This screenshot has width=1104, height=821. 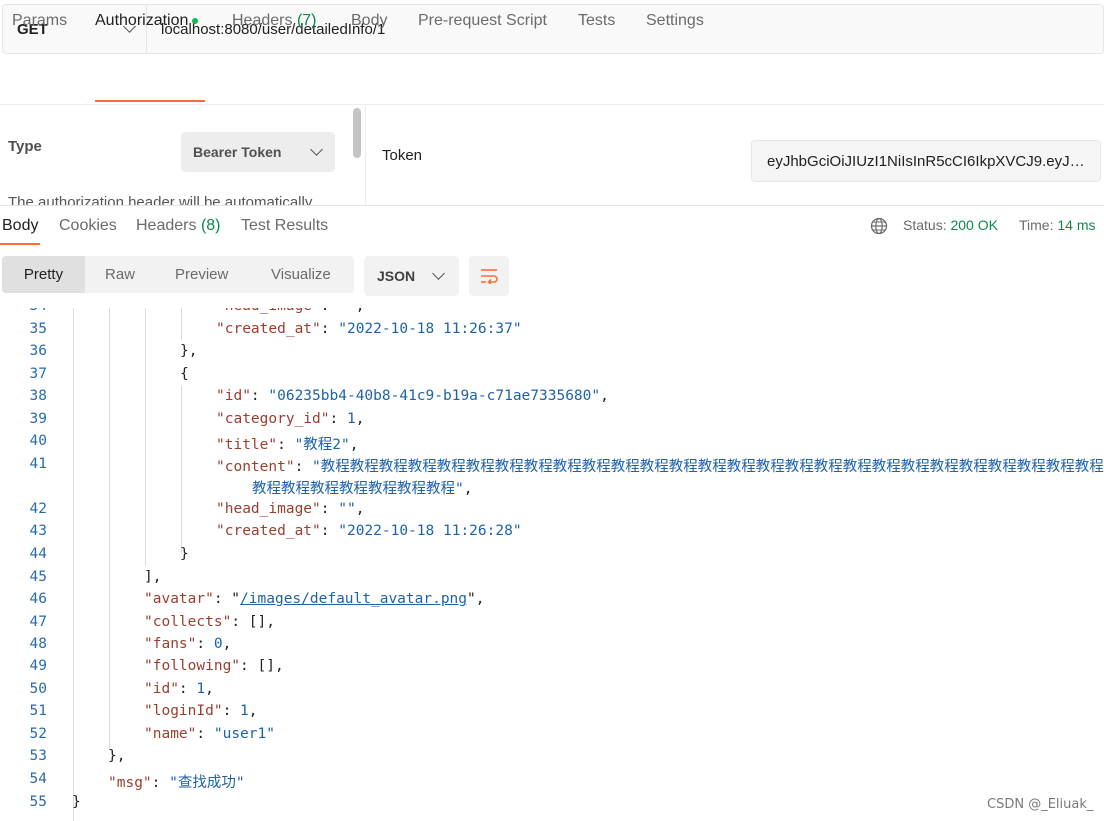 What do you see at coordinates (1076, 225) in the screenshot?
I see `time-value: 14 ms` at bounding box center [1076, 225].